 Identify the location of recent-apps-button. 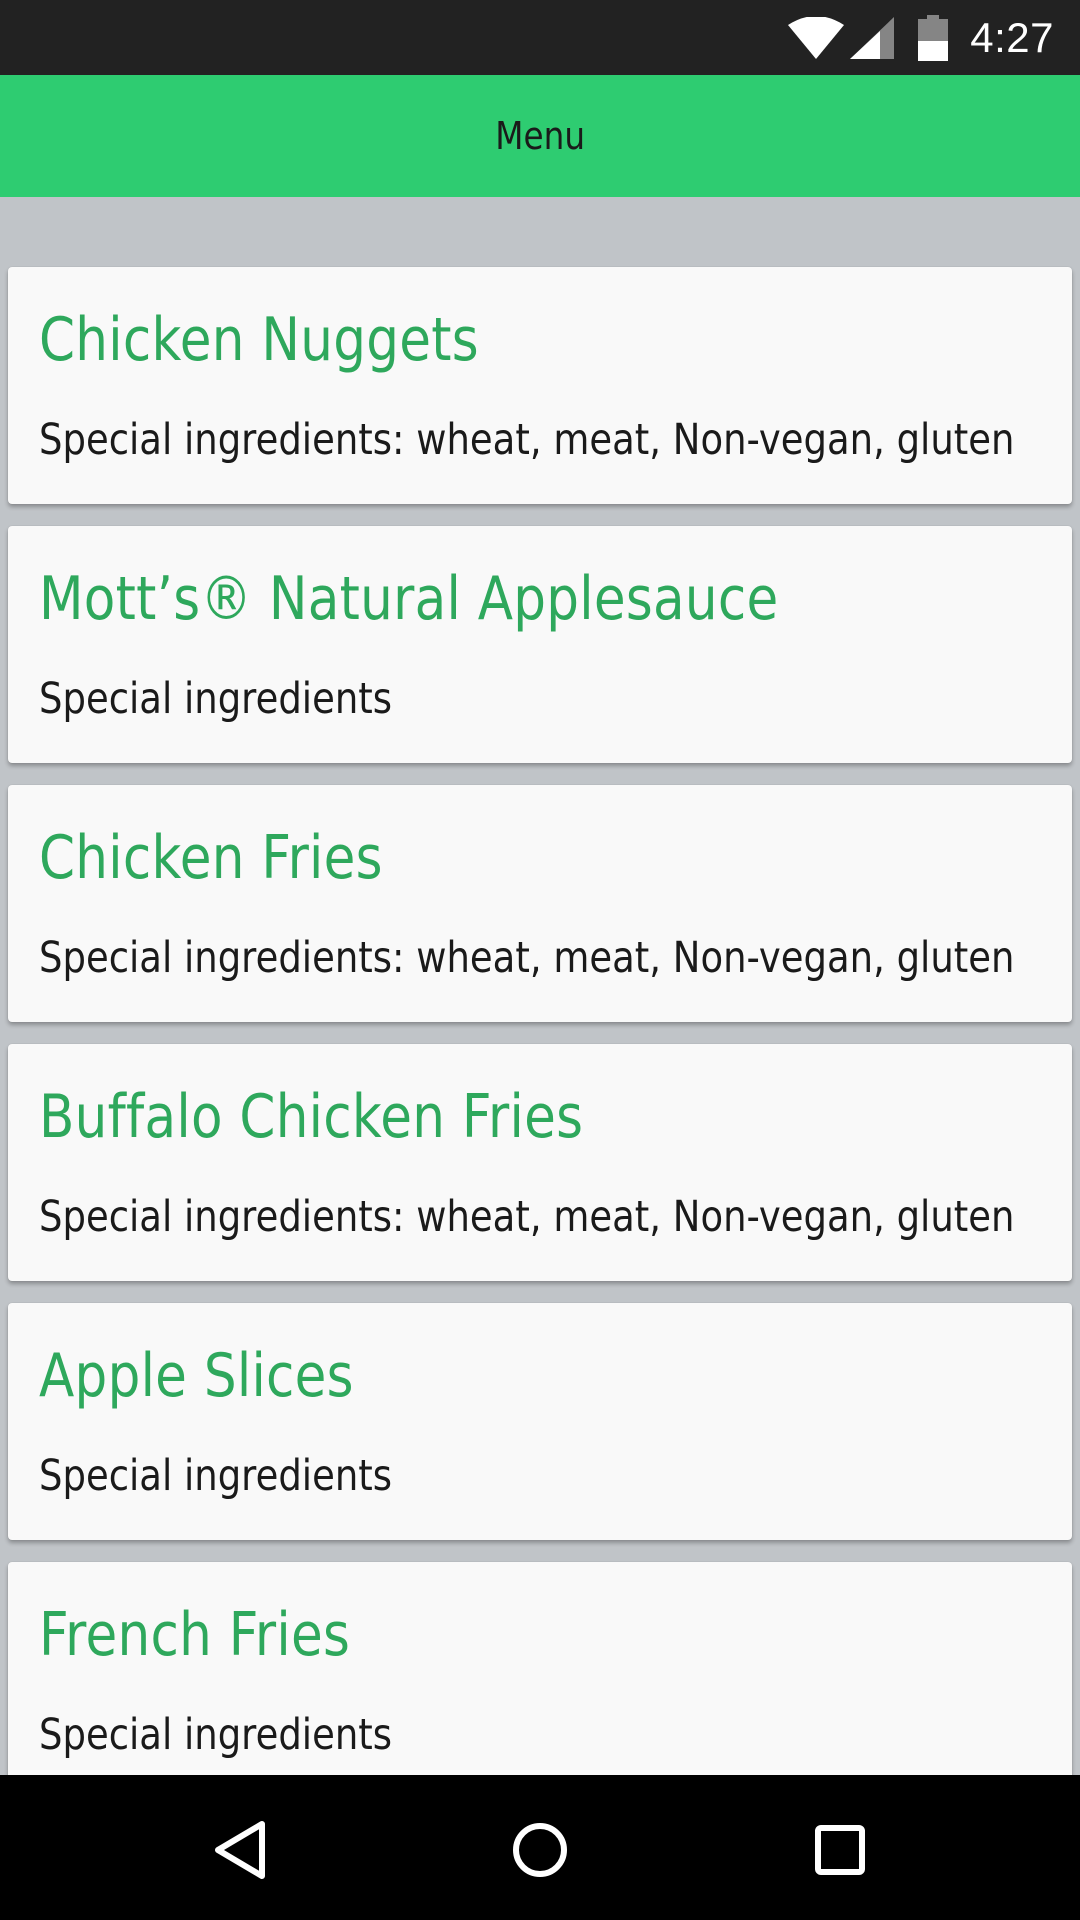
(840, 1850).